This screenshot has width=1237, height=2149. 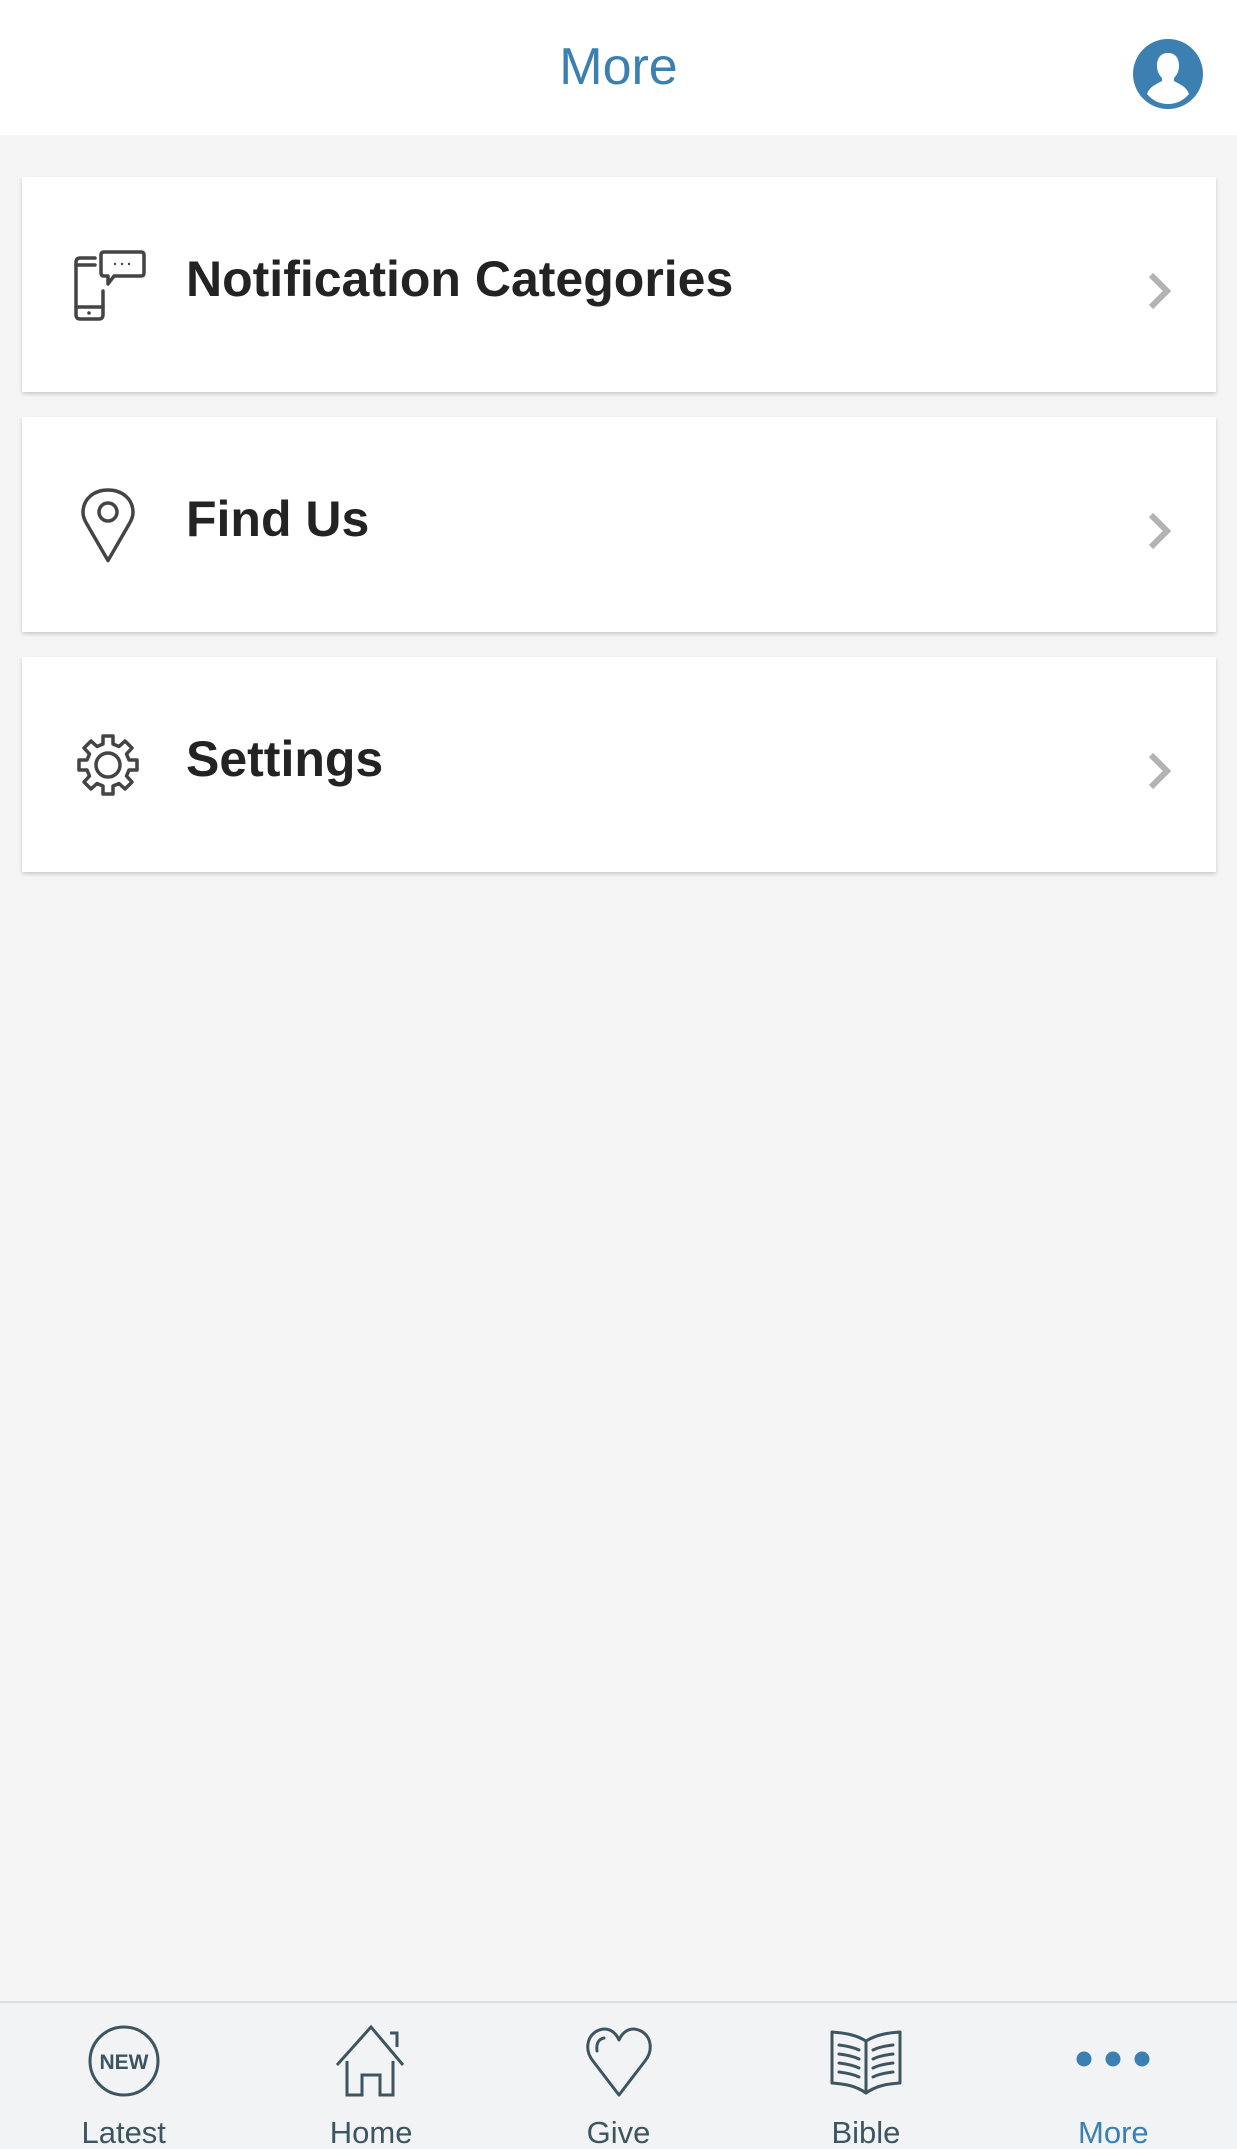 I want to click on phone-message-icon, so click(x=110, y=285).